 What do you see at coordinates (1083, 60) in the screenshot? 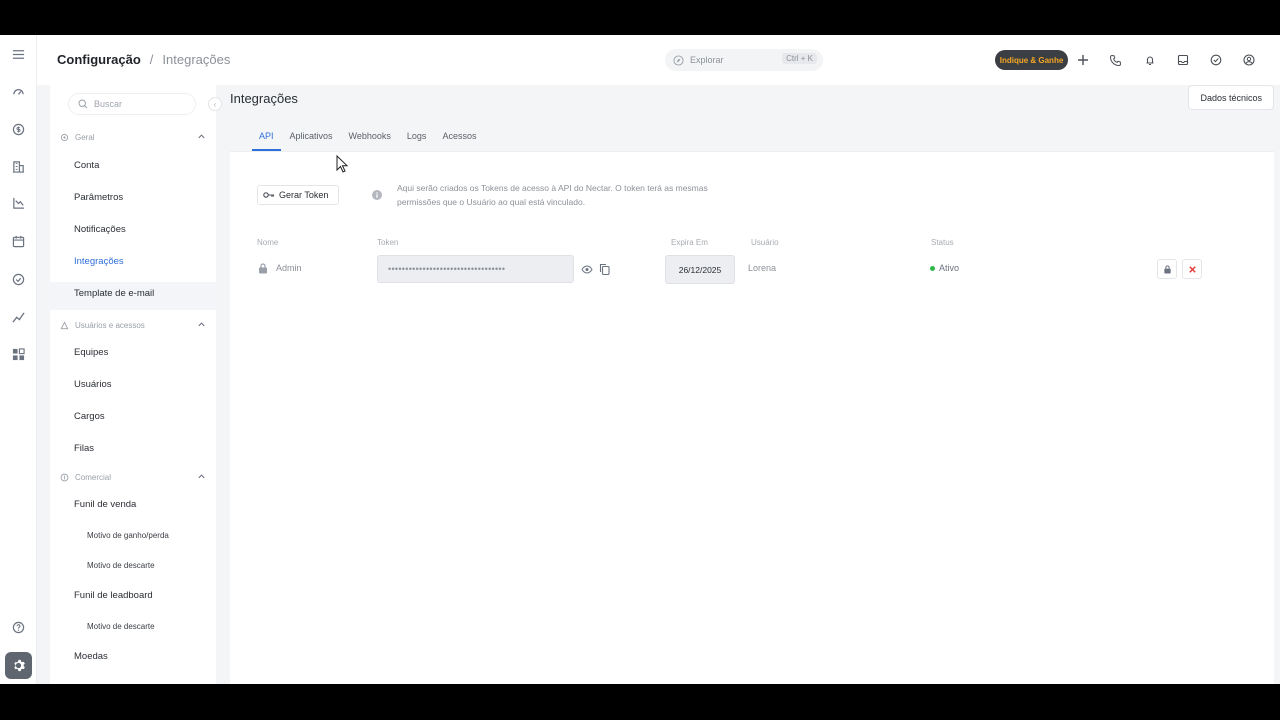
I see `plus-icon` at bounding box center [1083, 60].